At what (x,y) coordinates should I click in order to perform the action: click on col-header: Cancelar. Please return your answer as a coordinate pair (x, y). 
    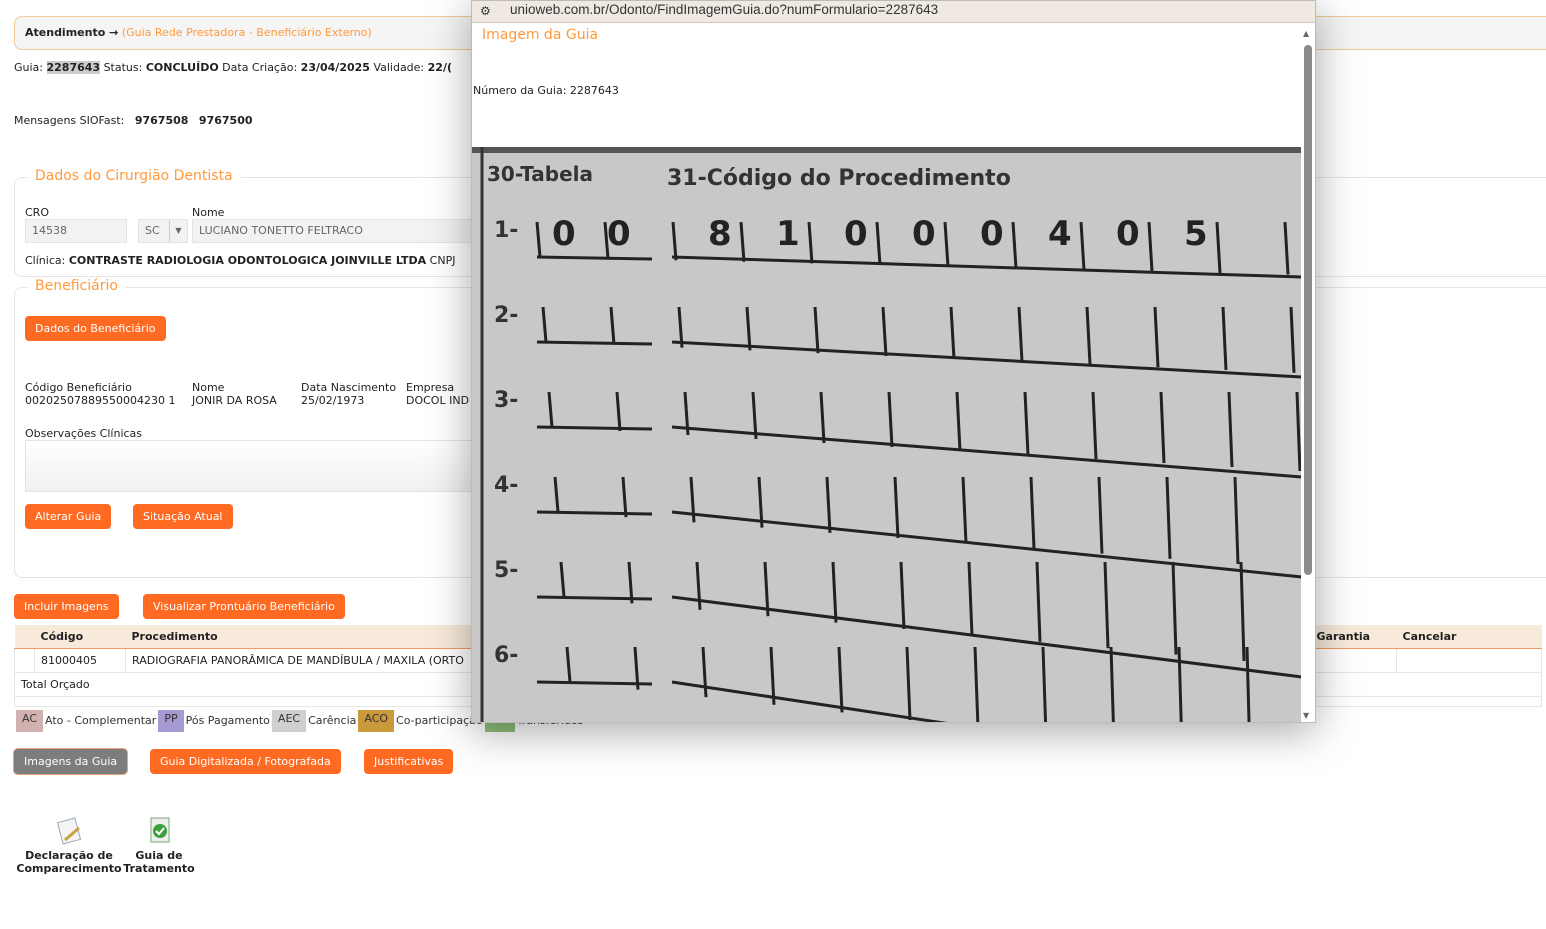
    Looking at the image, I should click on (1469, 637).